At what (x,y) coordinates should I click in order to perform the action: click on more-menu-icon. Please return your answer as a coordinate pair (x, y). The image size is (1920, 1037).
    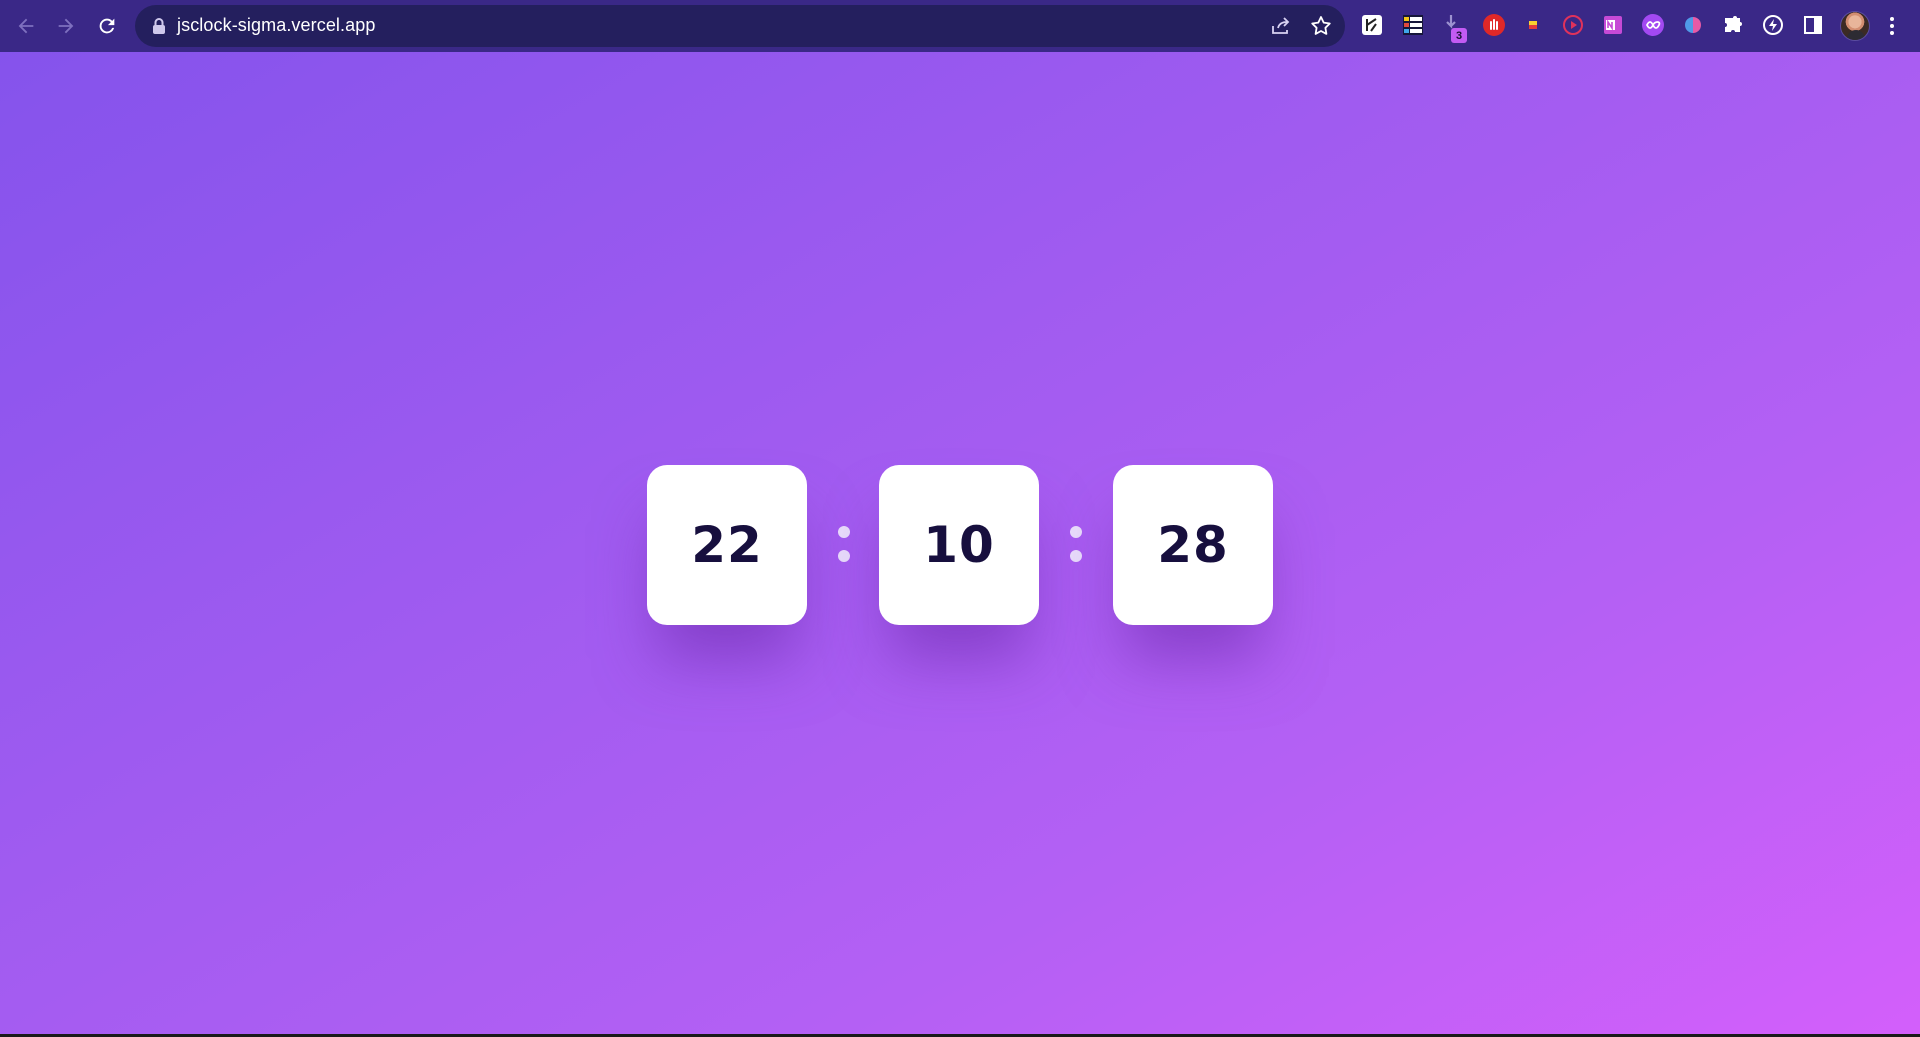
    Looking at the image, I should click on (1892, 26).